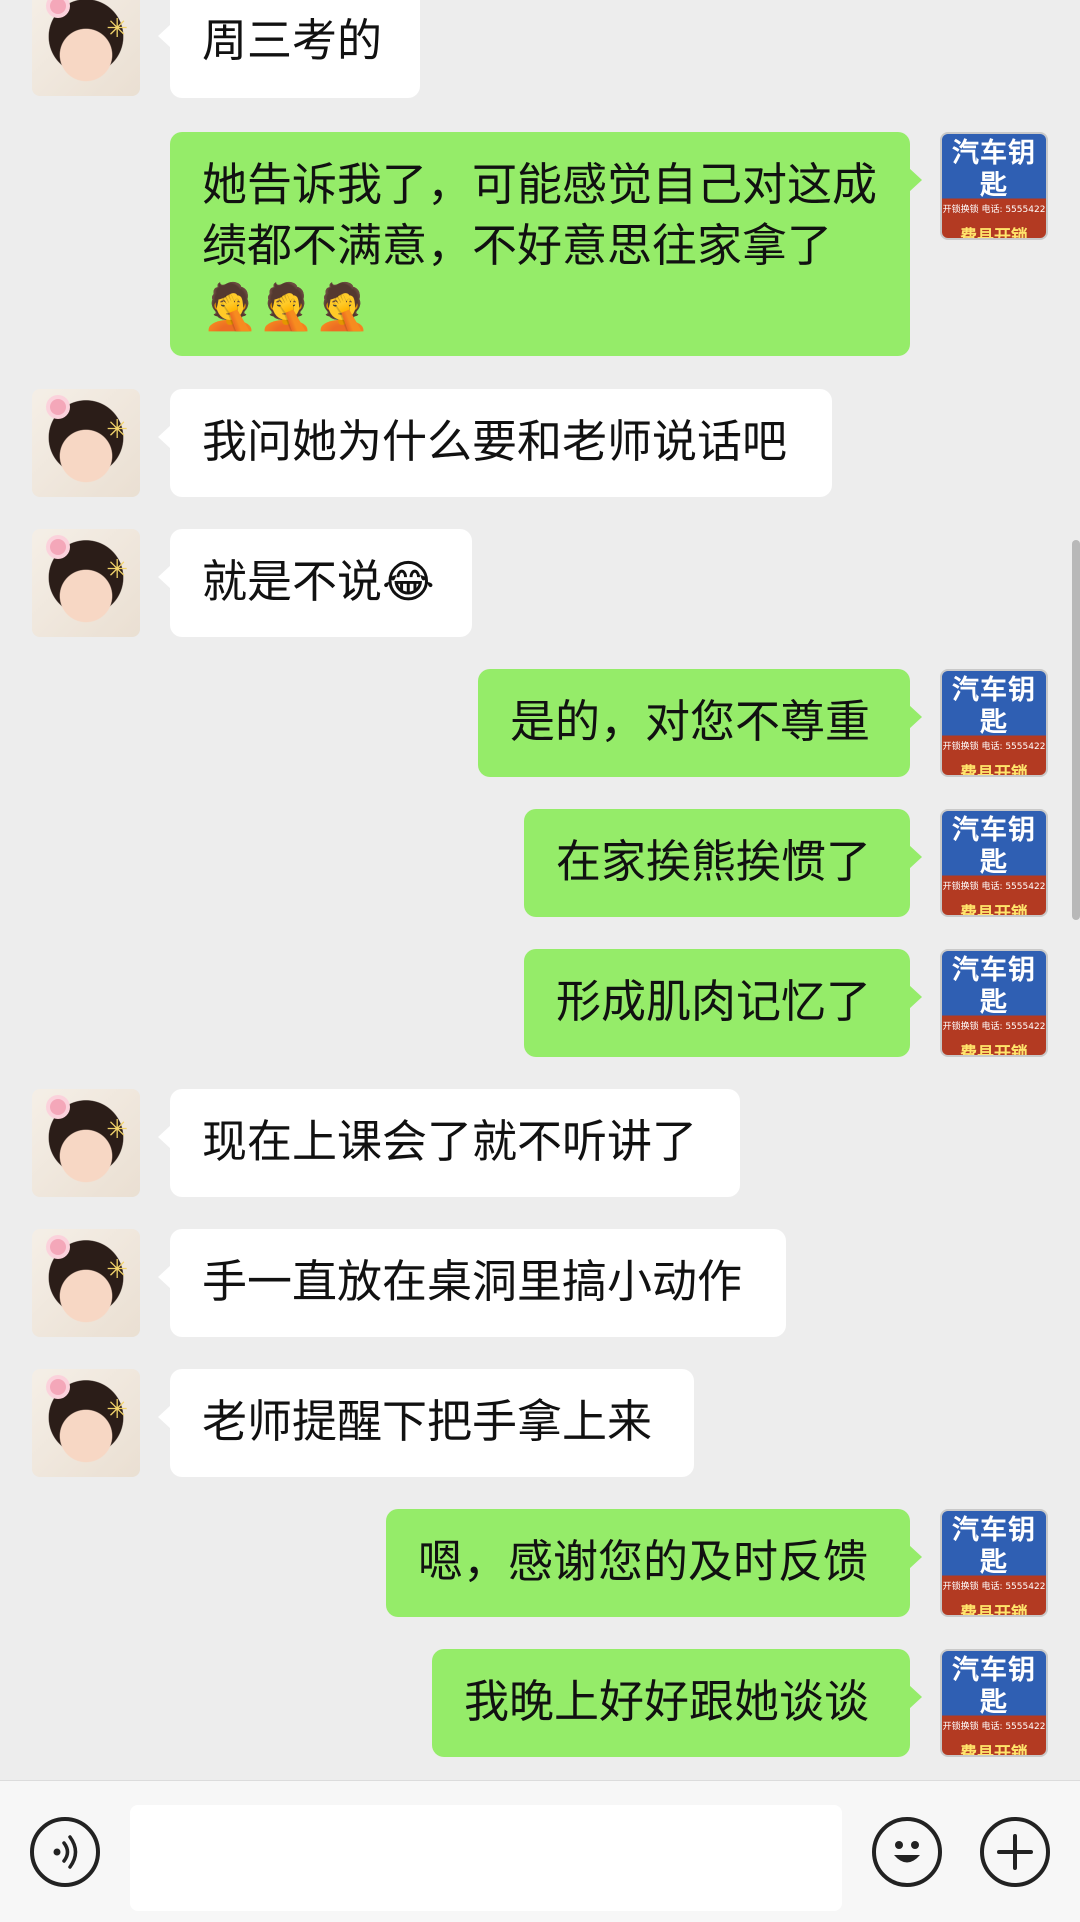 Image resolution: width=1080 pixels, height=1922 pixels. I want to click on message-bubble: 她告诉我了，可能感觉自己对这成绩都不满意，不好意思往家拿了🤦🤦🤦, so click(546, 244).